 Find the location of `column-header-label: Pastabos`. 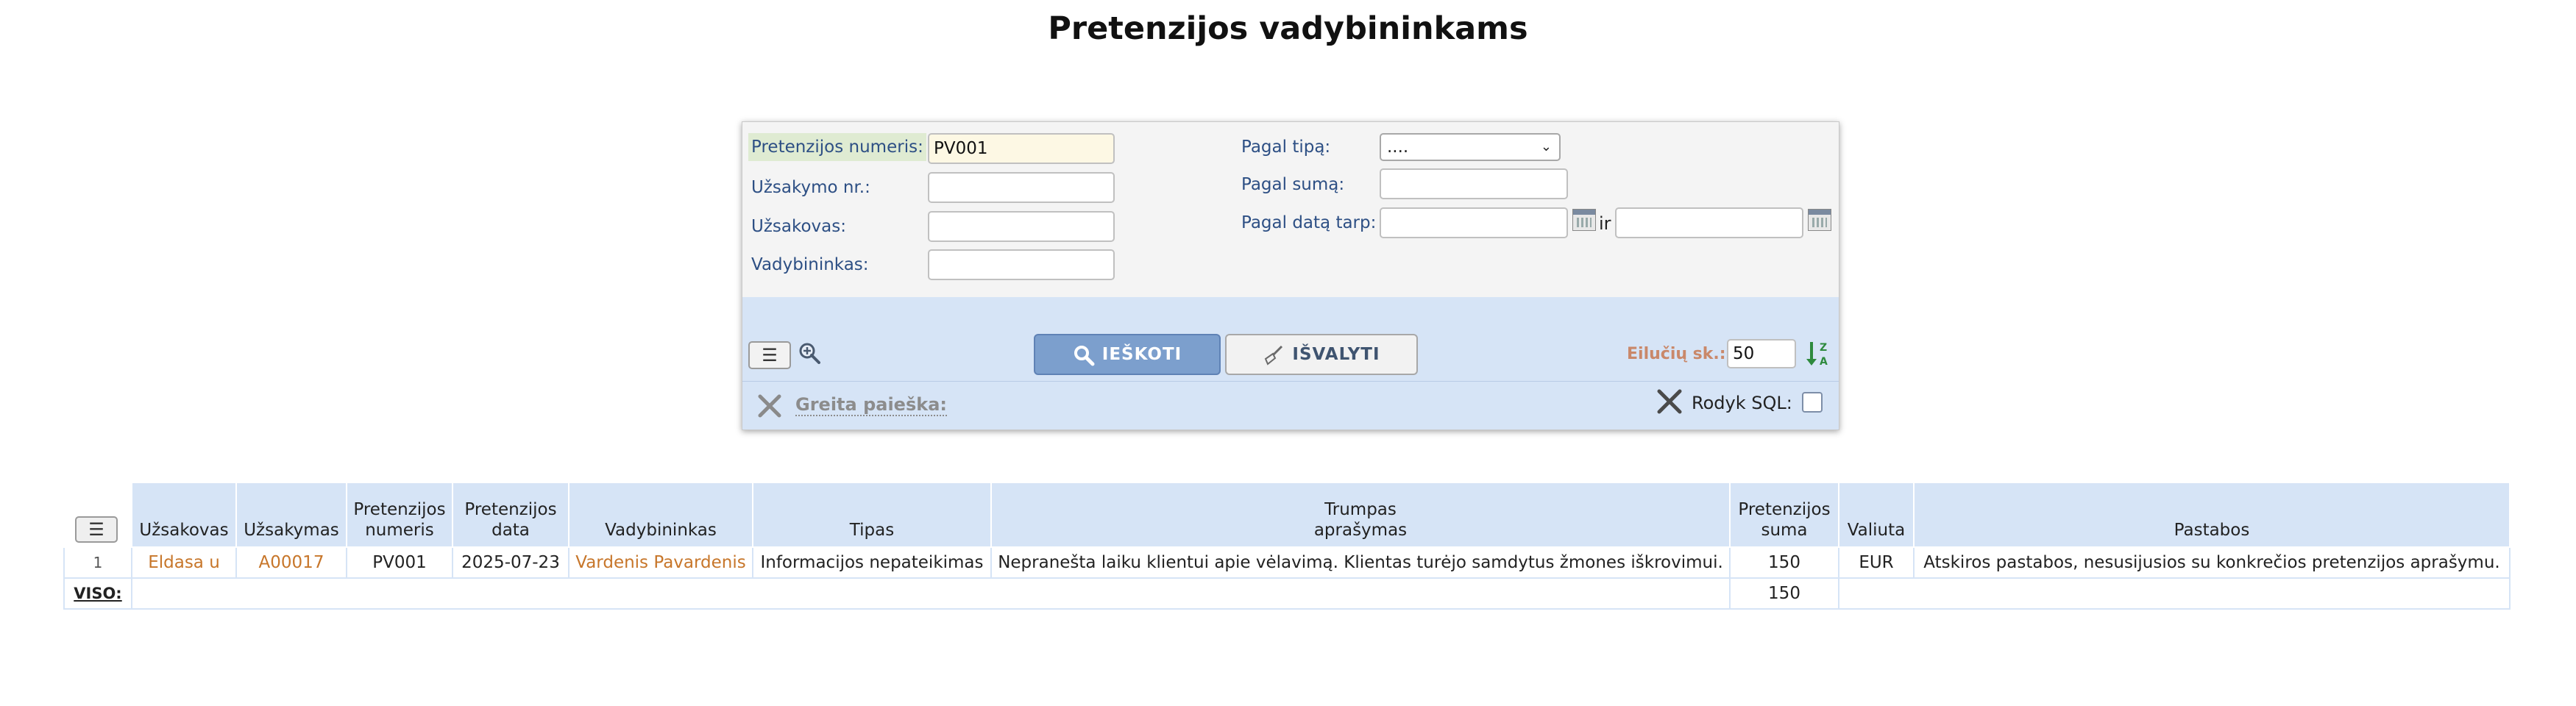

column-header-label: Pastabos is located at coordinates (2212, 530).